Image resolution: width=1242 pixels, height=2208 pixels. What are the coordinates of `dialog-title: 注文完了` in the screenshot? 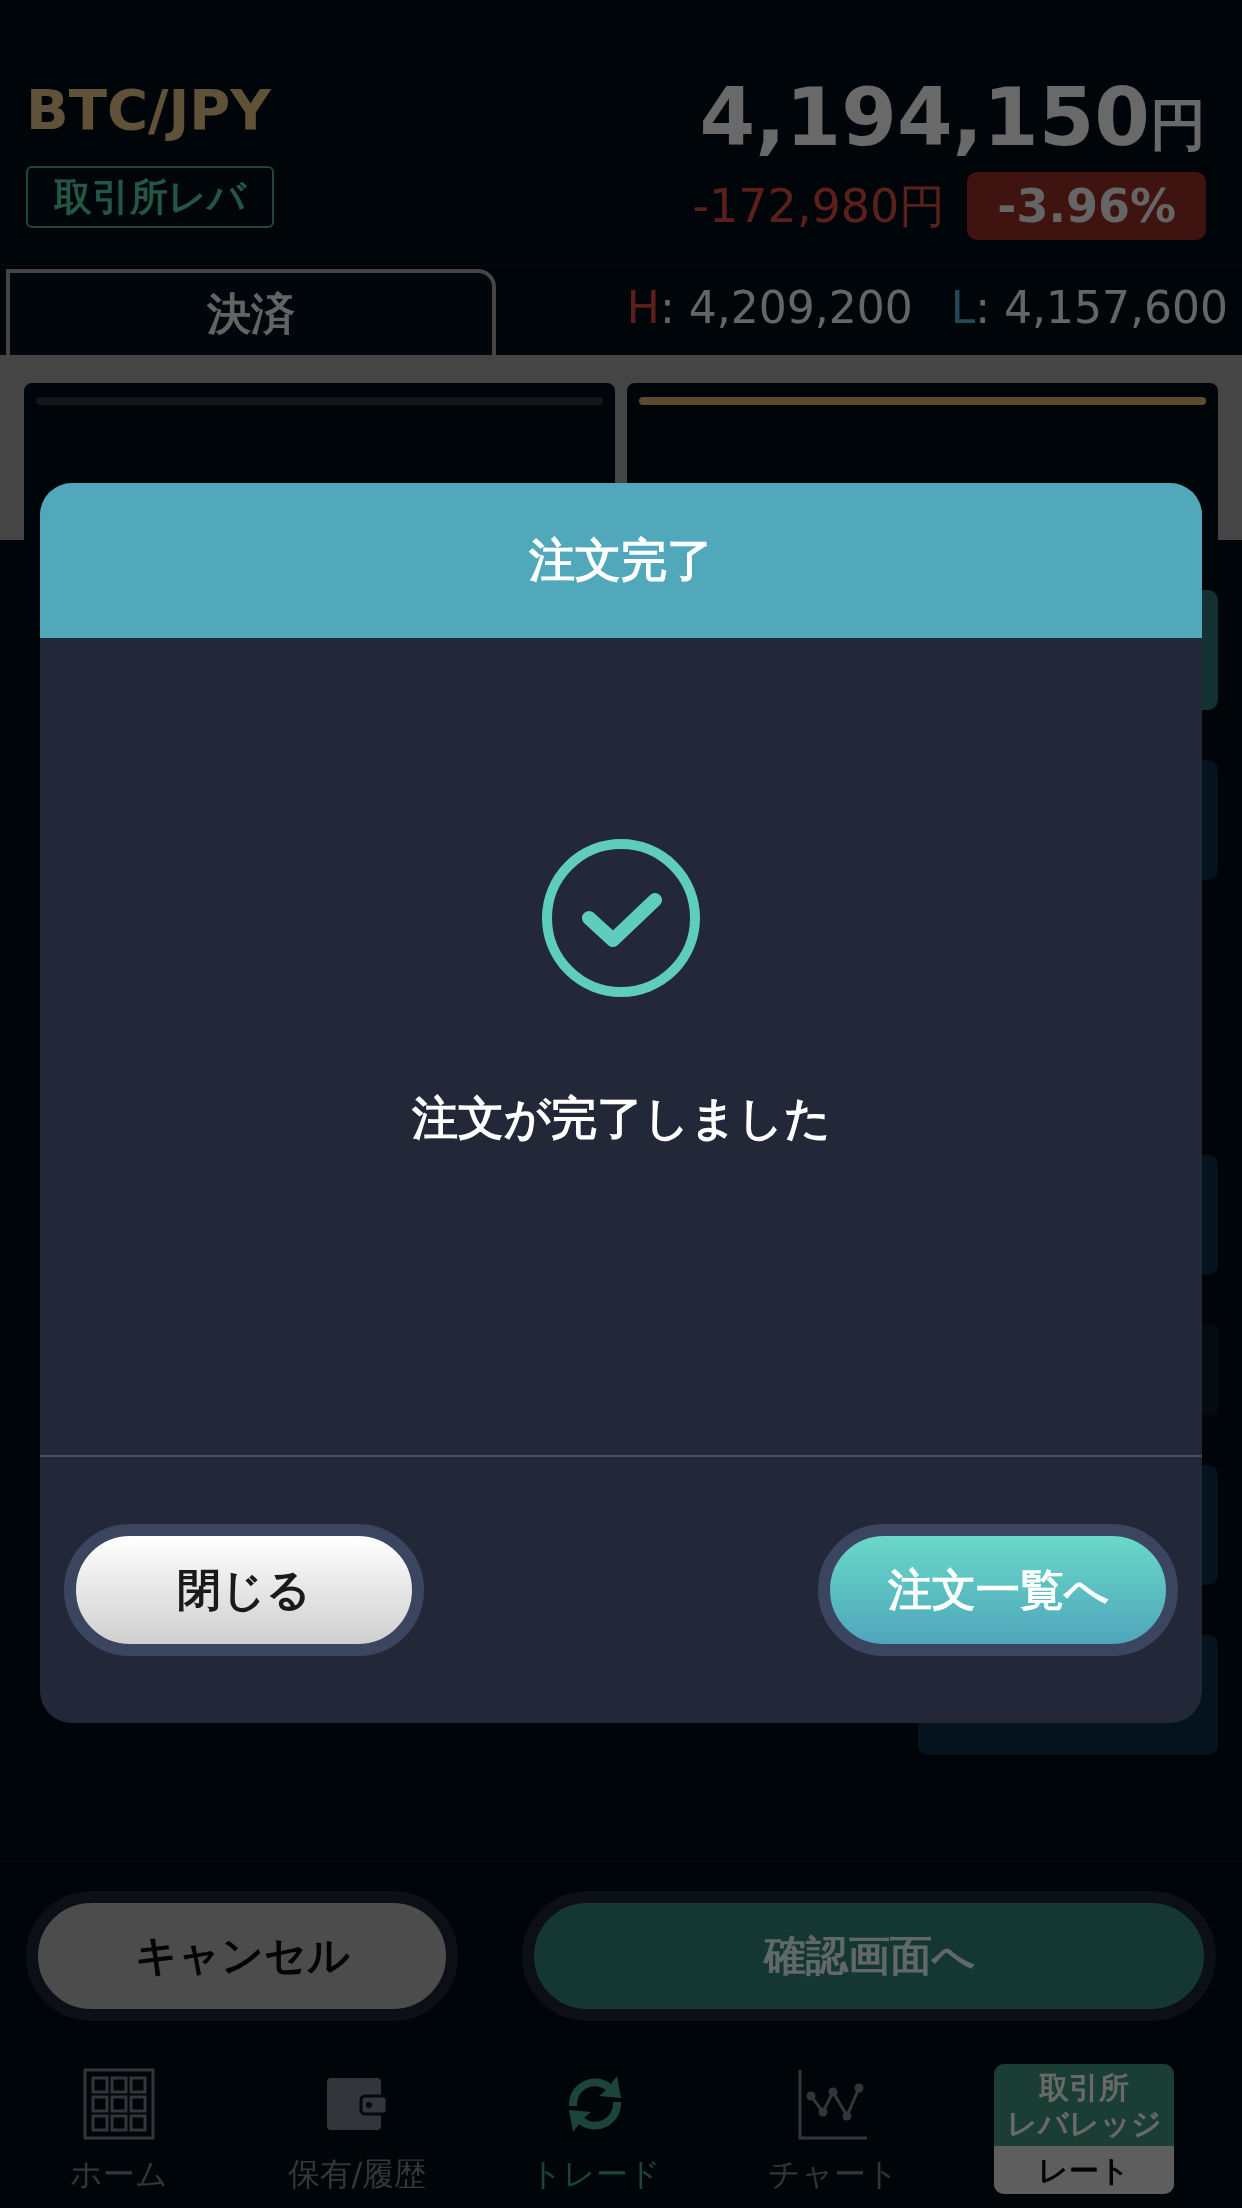 It's located at (621, 560).